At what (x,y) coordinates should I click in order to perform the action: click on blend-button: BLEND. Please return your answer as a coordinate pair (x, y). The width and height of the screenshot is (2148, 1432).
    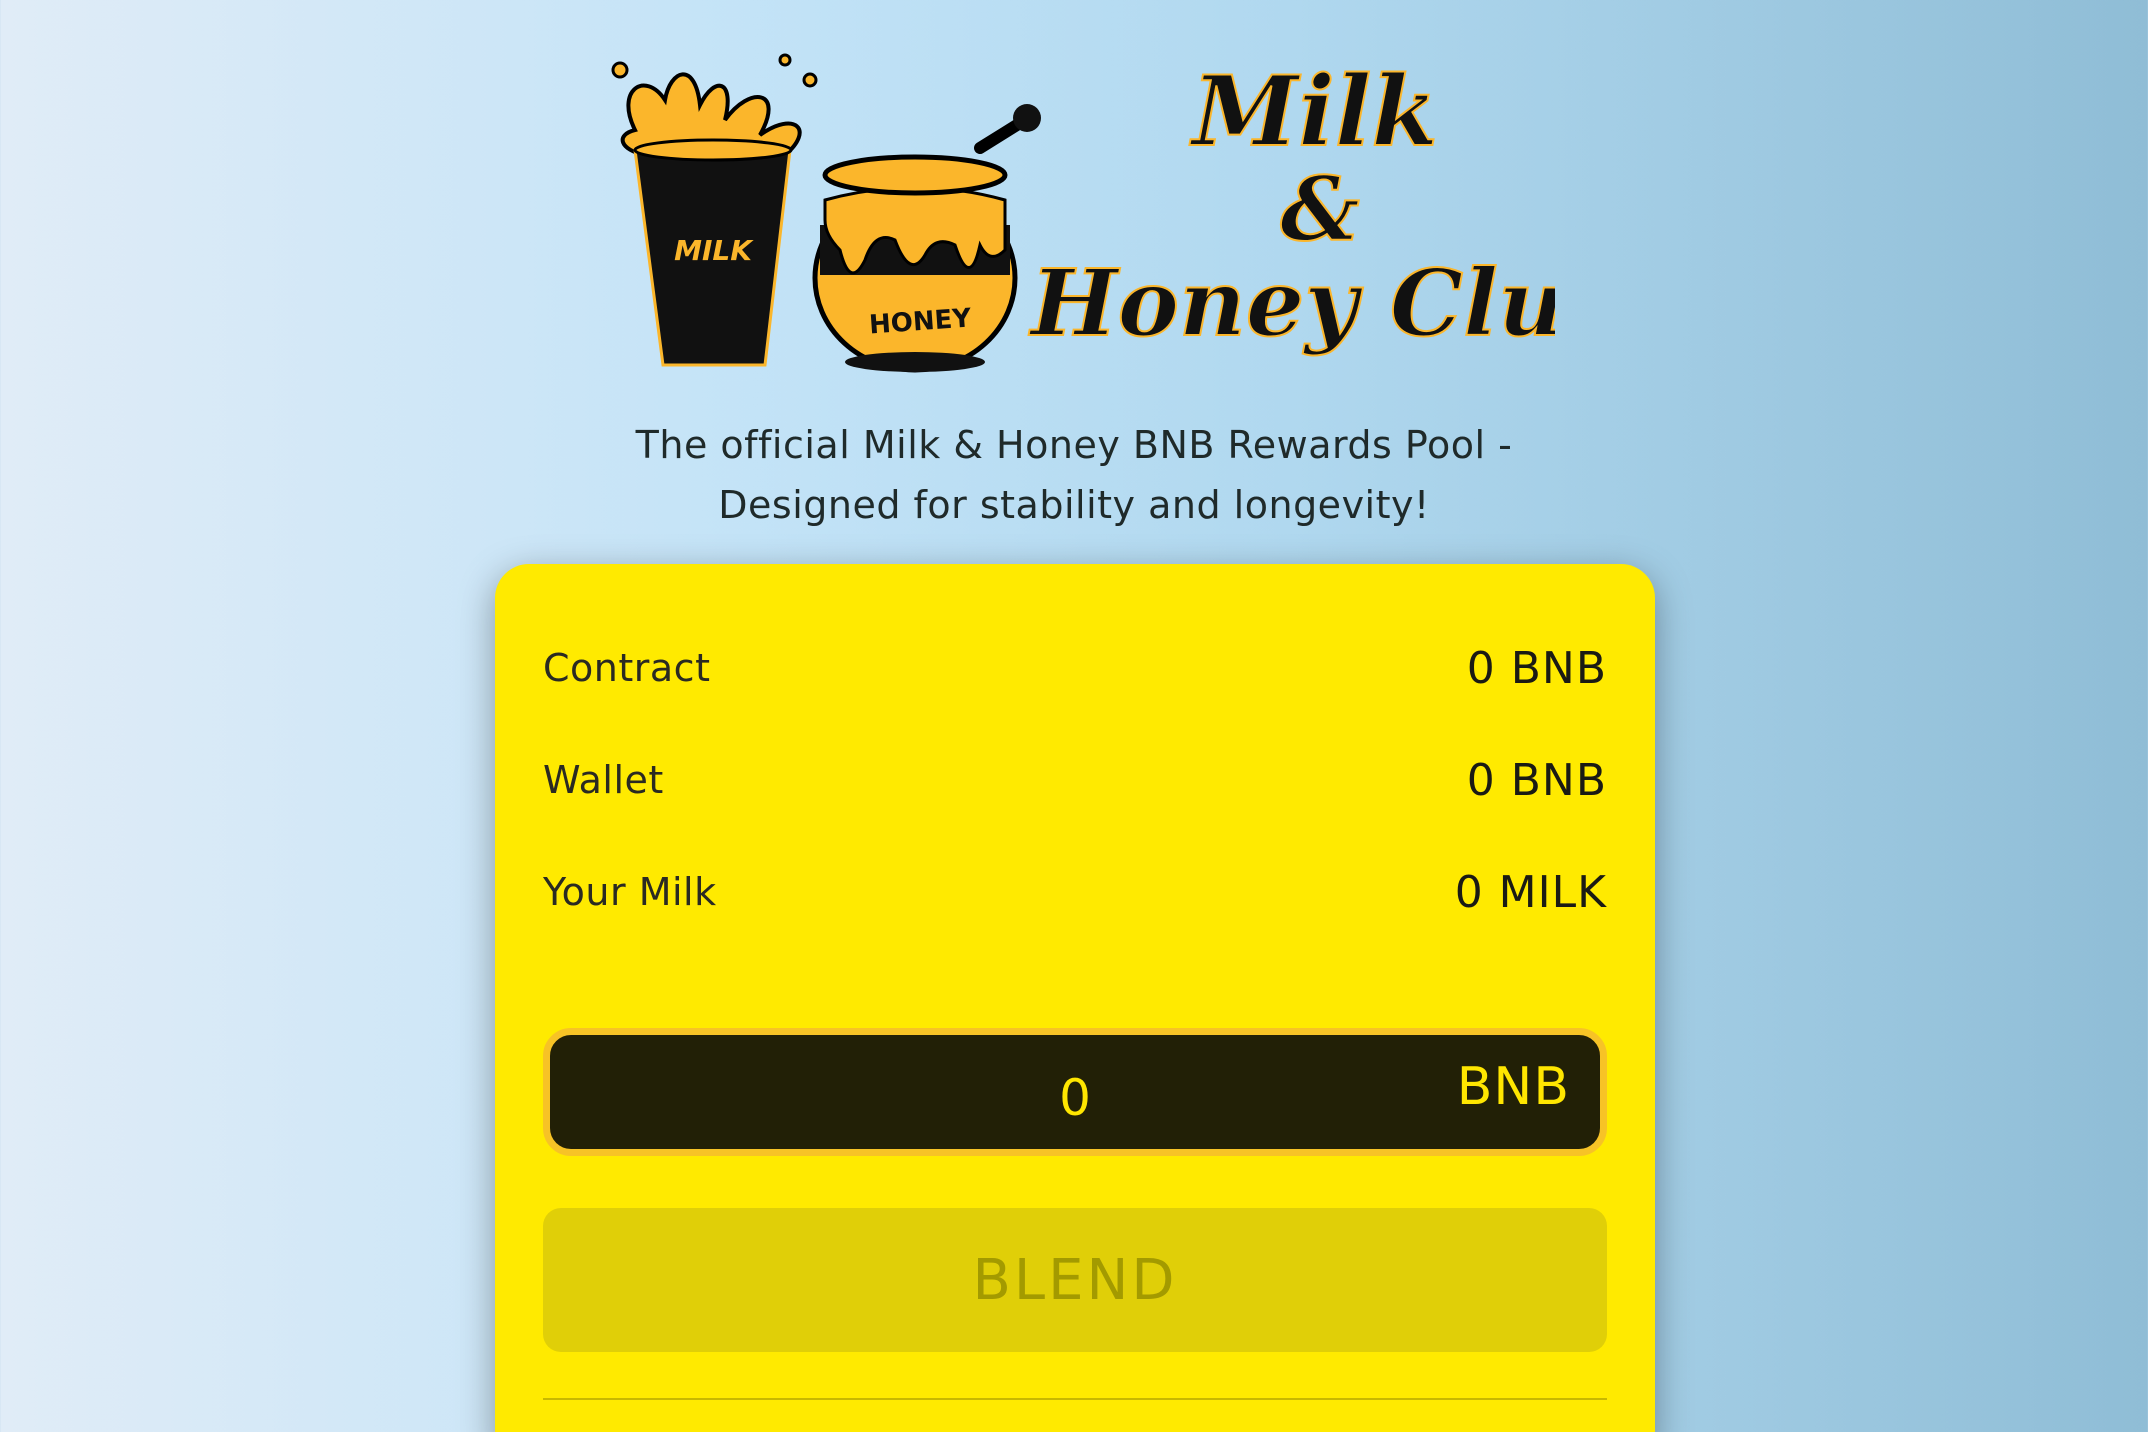
    Looking at the image, I should click on (1075, 1280).